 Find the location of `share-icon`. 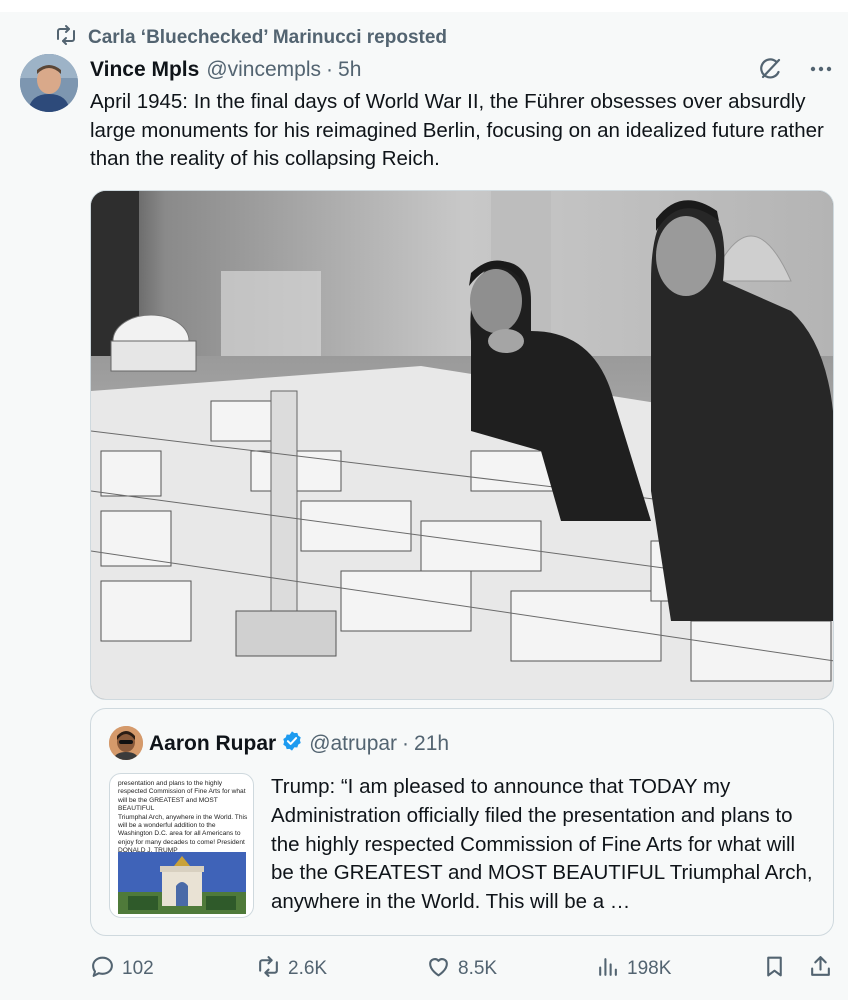

share-icon is located at coordinates (820, 969).